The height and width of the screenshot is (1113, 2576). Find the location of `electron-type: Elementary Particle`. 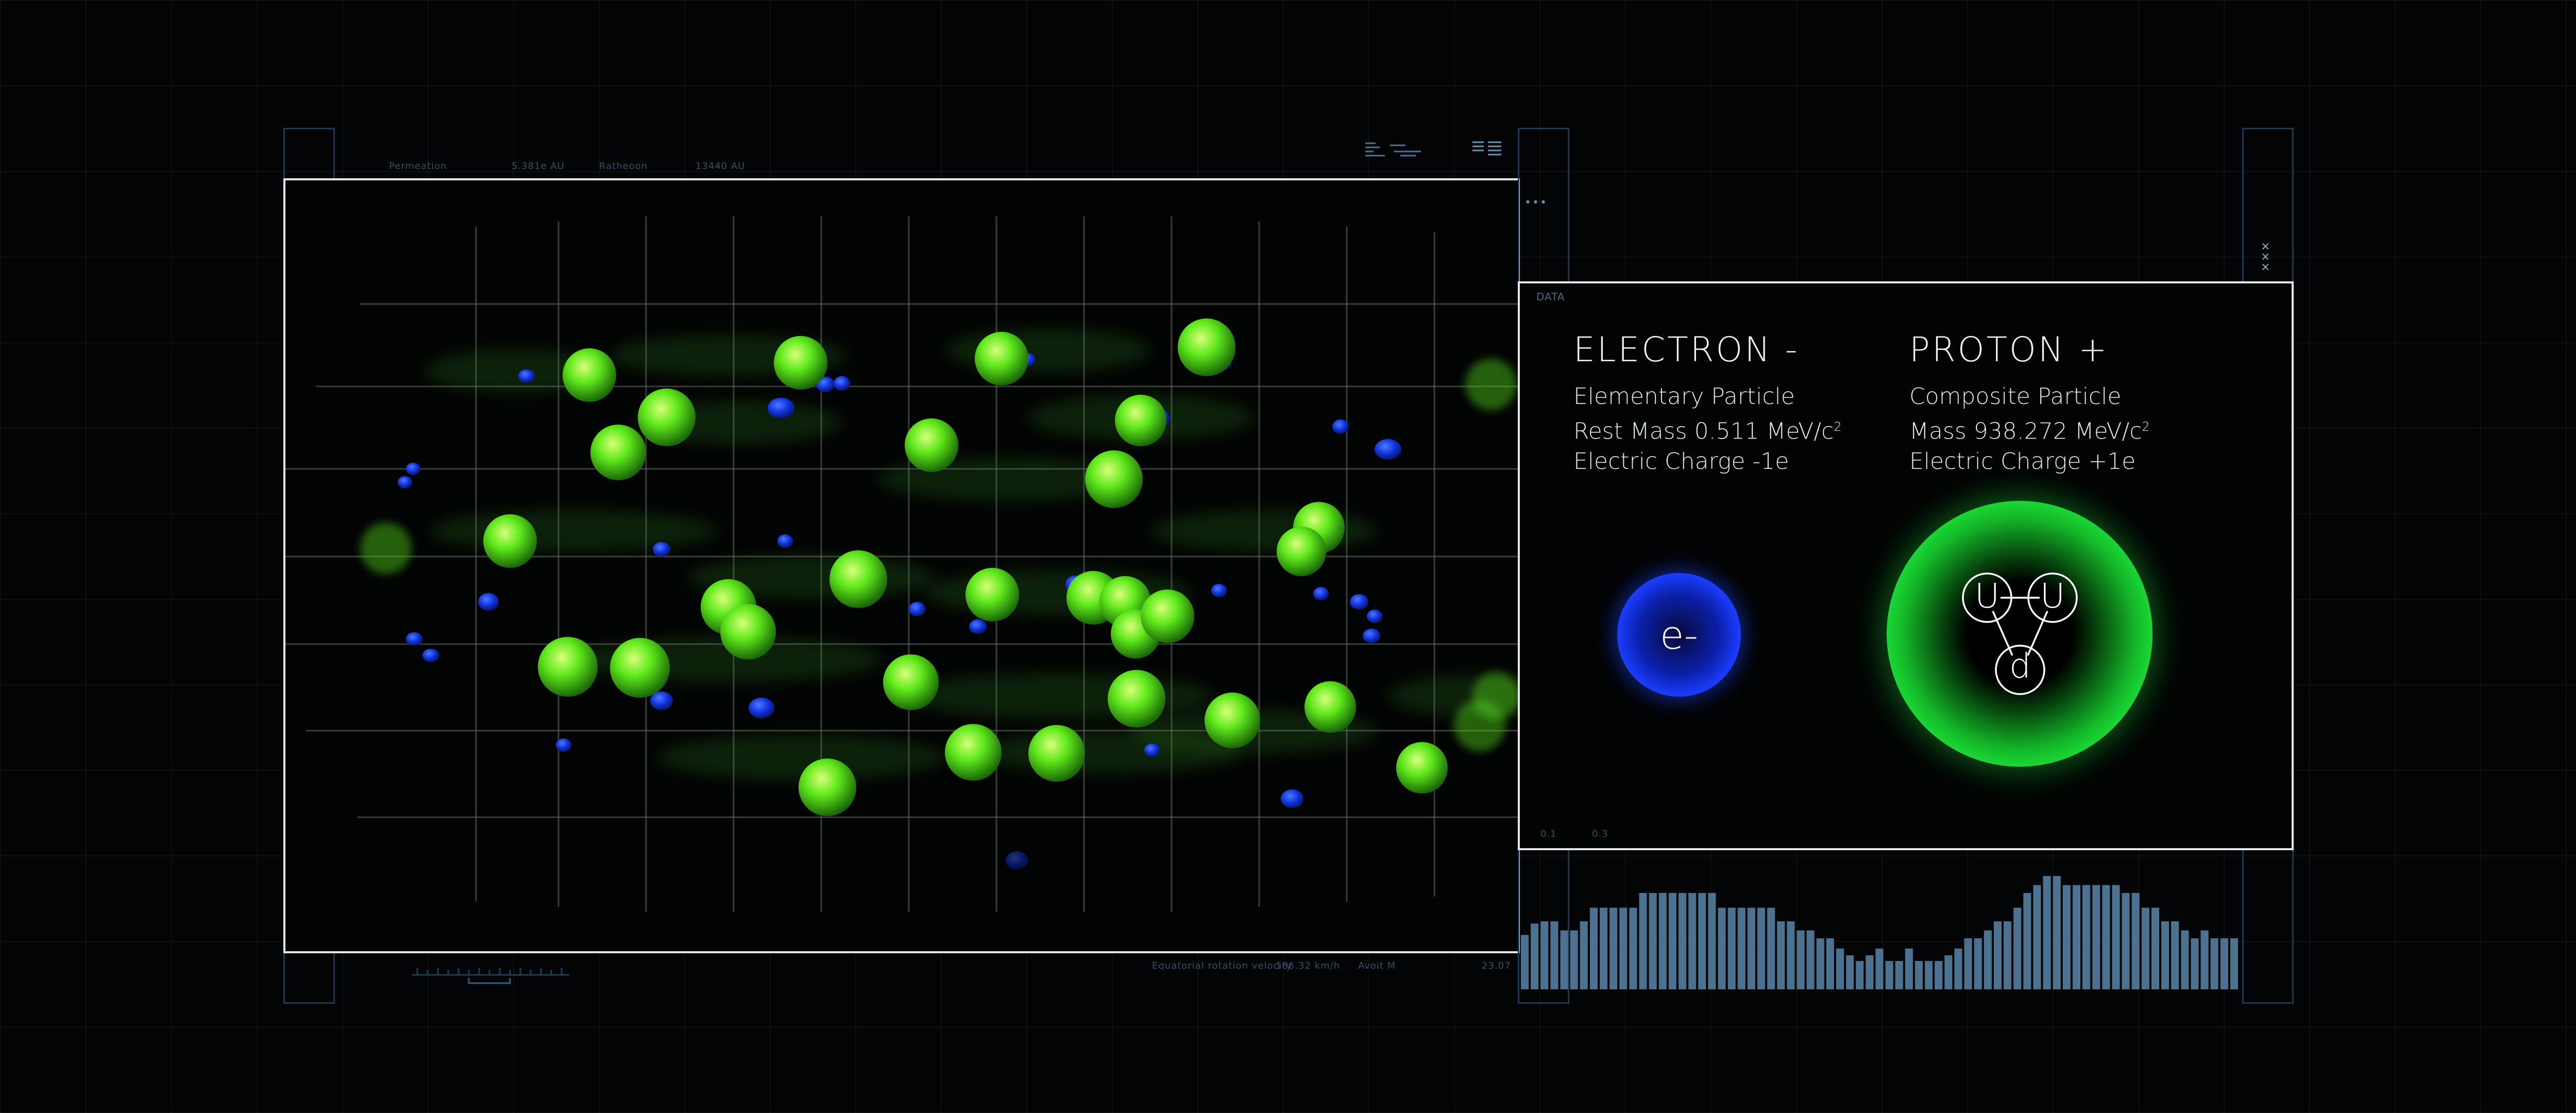

electron-type: Elementary Particle is located at coordinates (1684, 396).